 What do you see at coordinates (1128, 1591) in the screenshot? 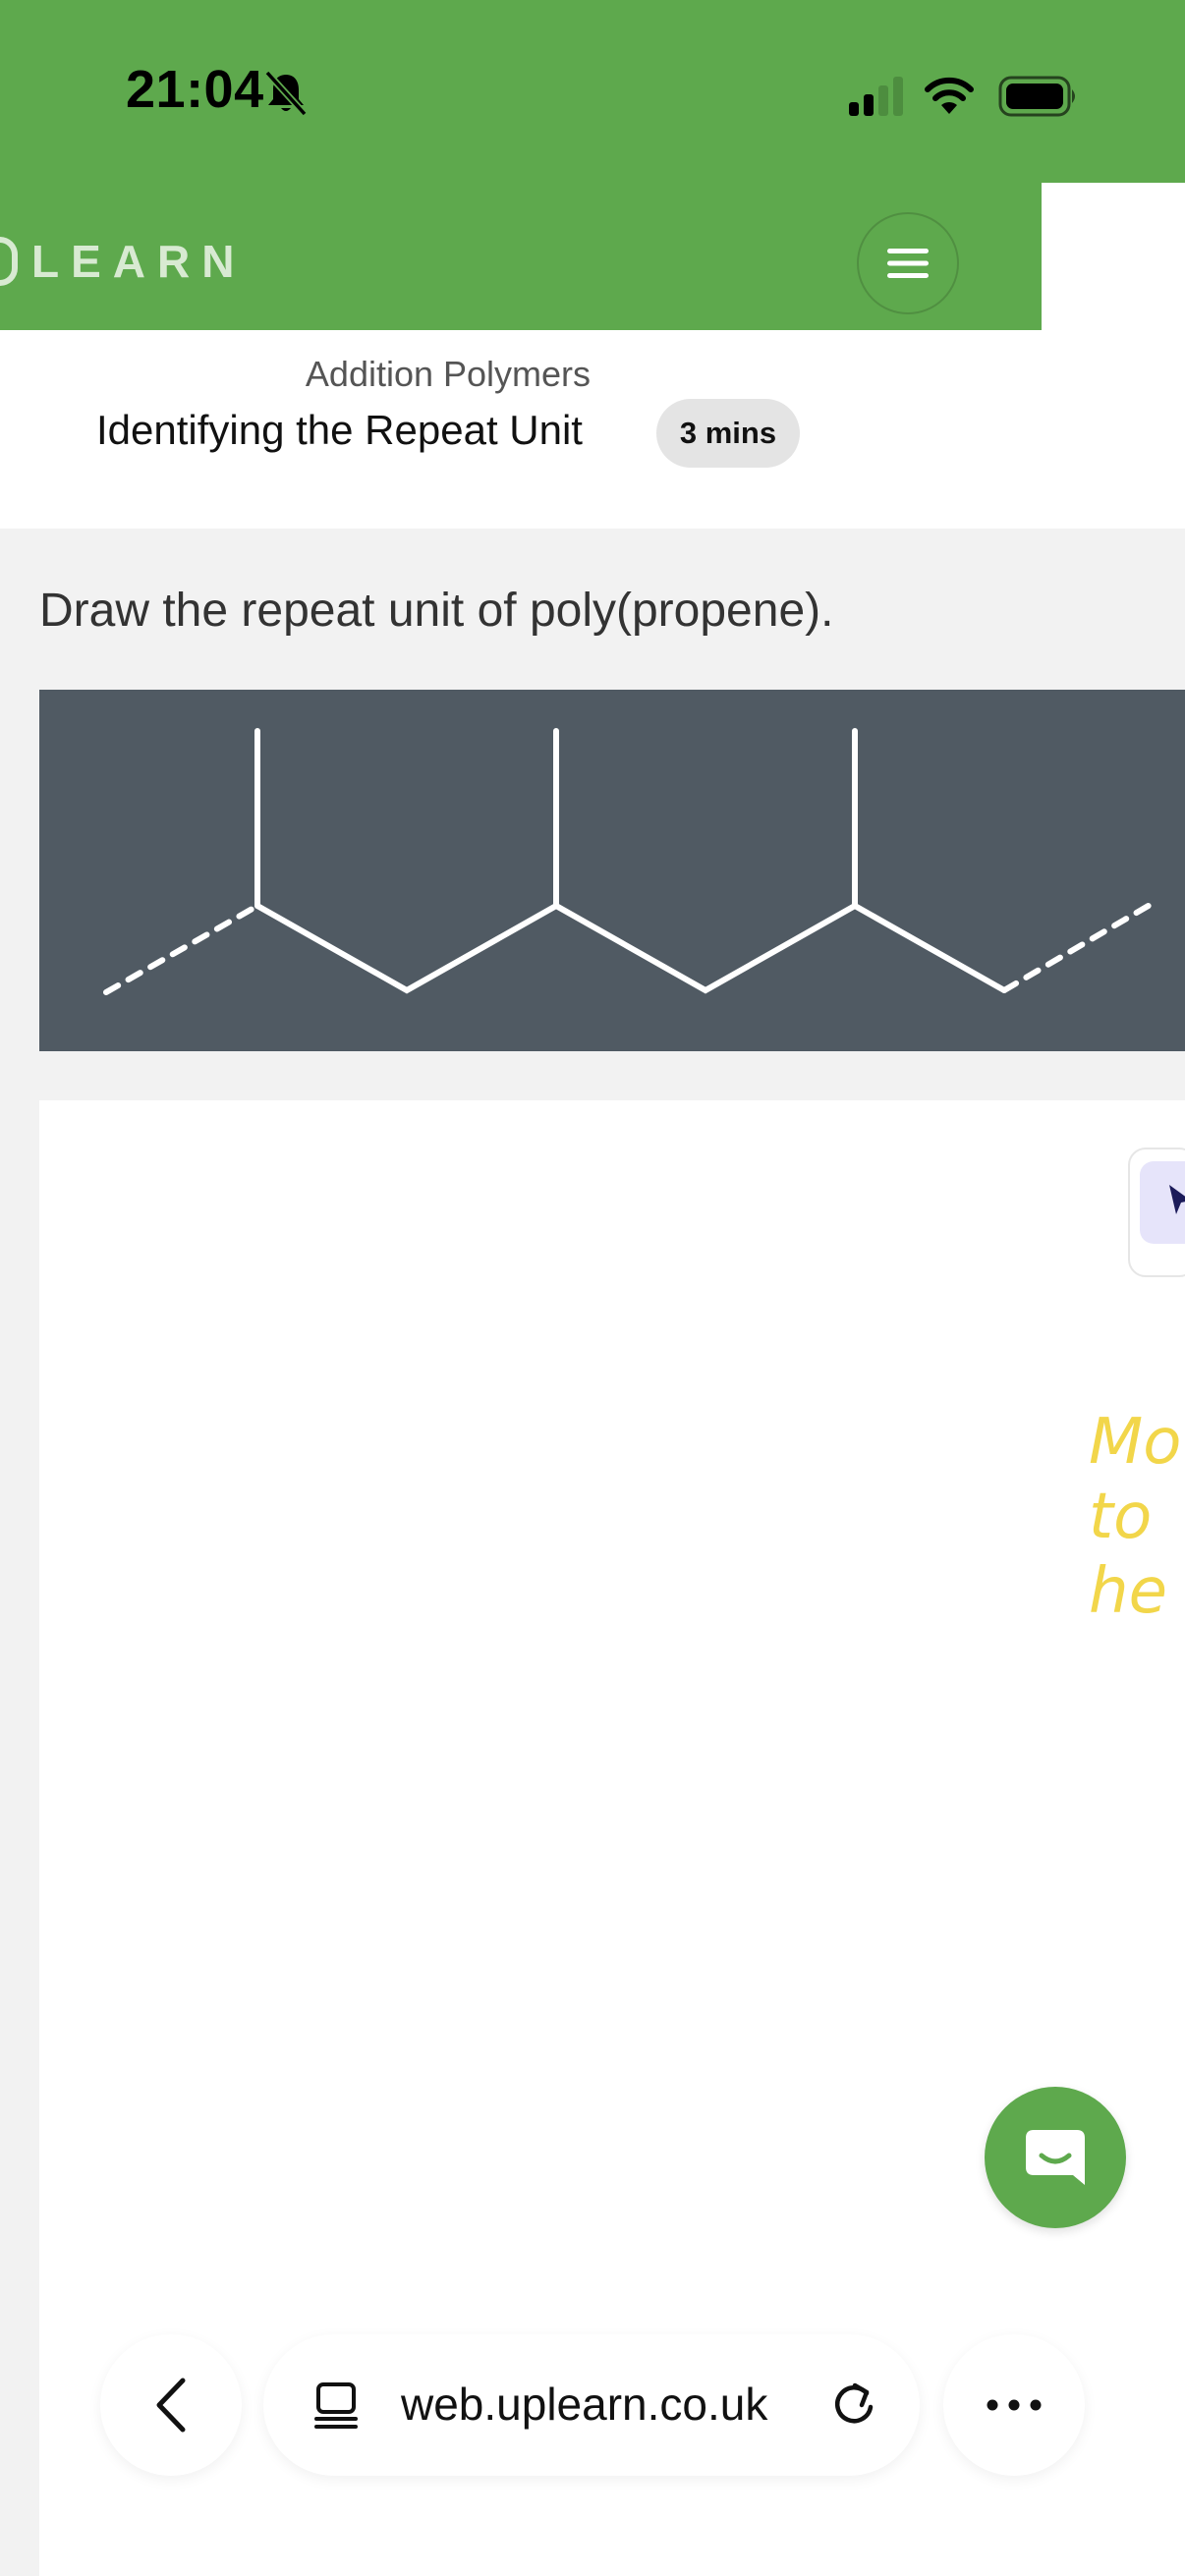
I see `hint-line-3: he` at bounding box center [1128, 1591].